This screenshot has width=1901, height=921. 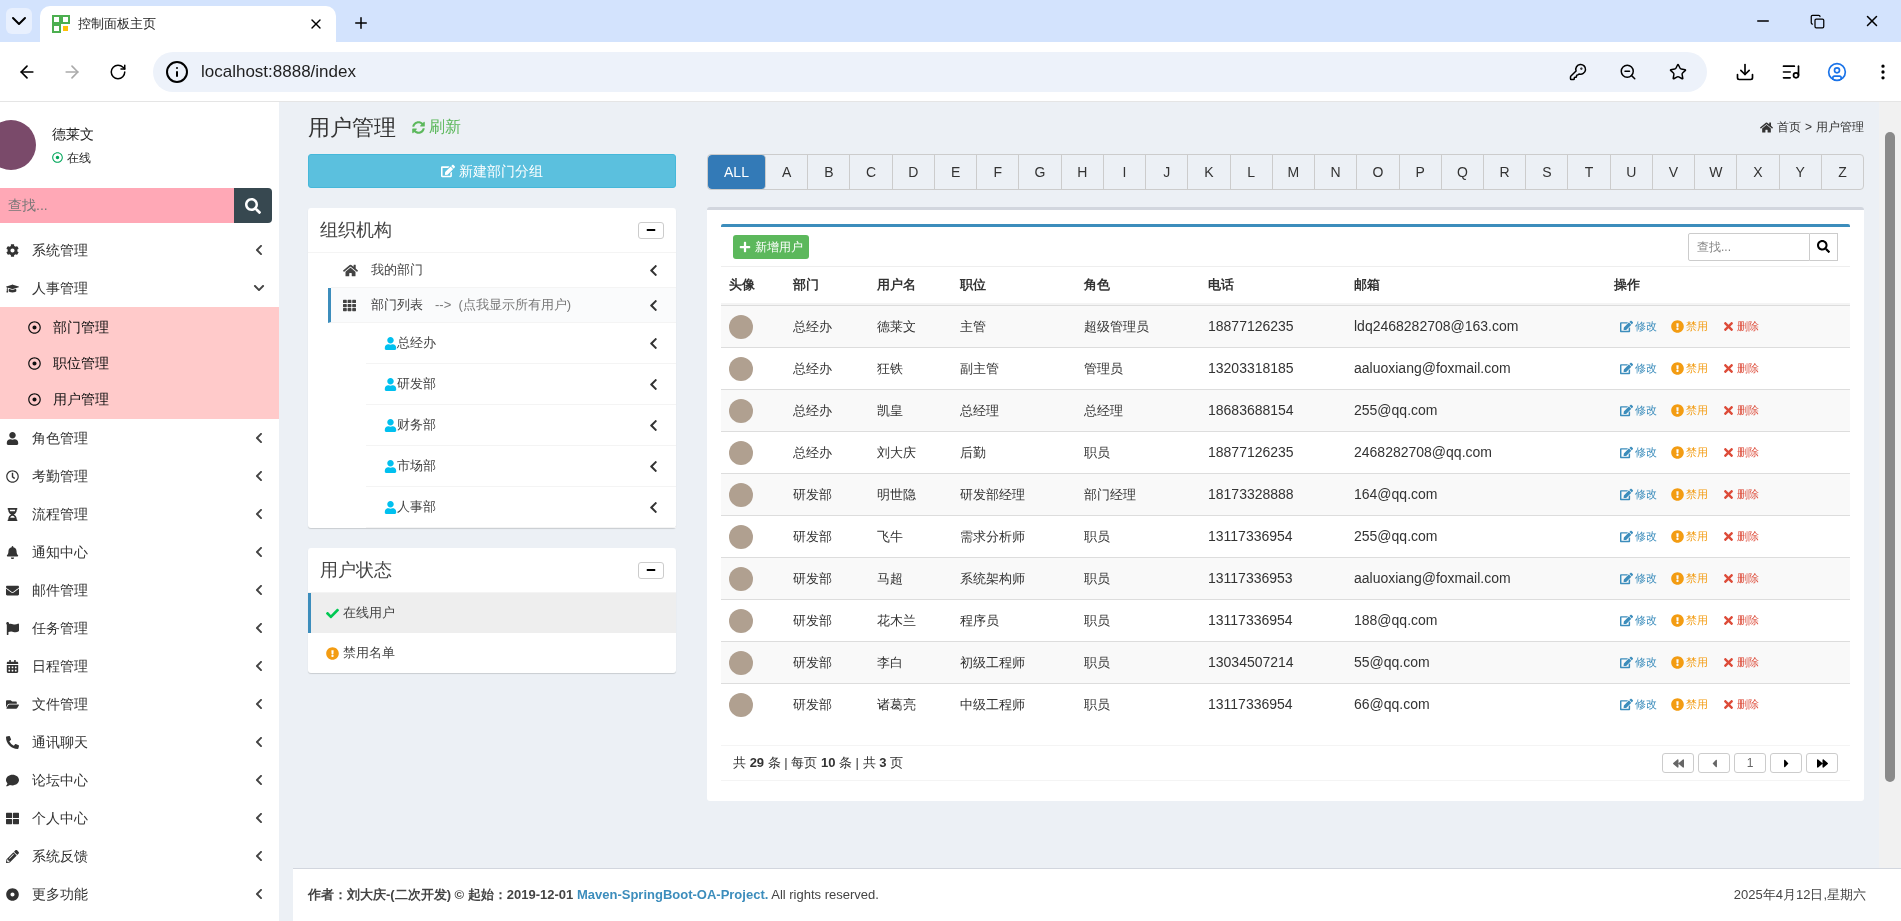 What do you see at coordinates (1890, 485) in the screenshot?
I see `scrollbar` at bounding box center [1890, 485].